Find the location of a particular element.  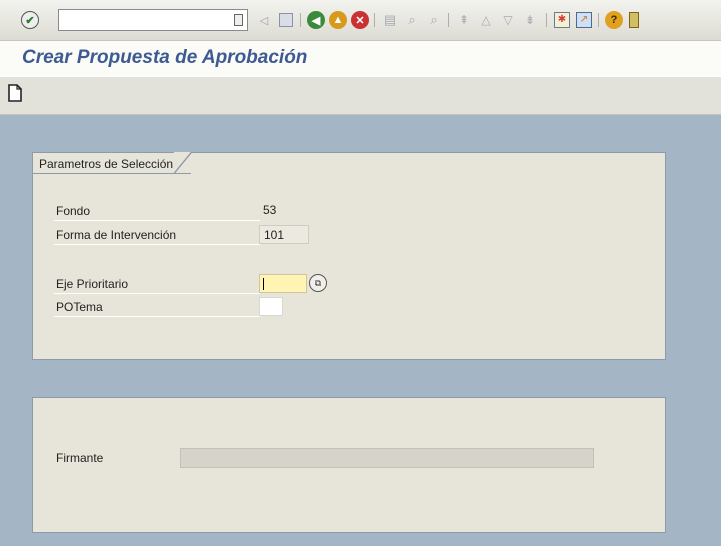

help-icon: ? is located at coordinates (614, 20).